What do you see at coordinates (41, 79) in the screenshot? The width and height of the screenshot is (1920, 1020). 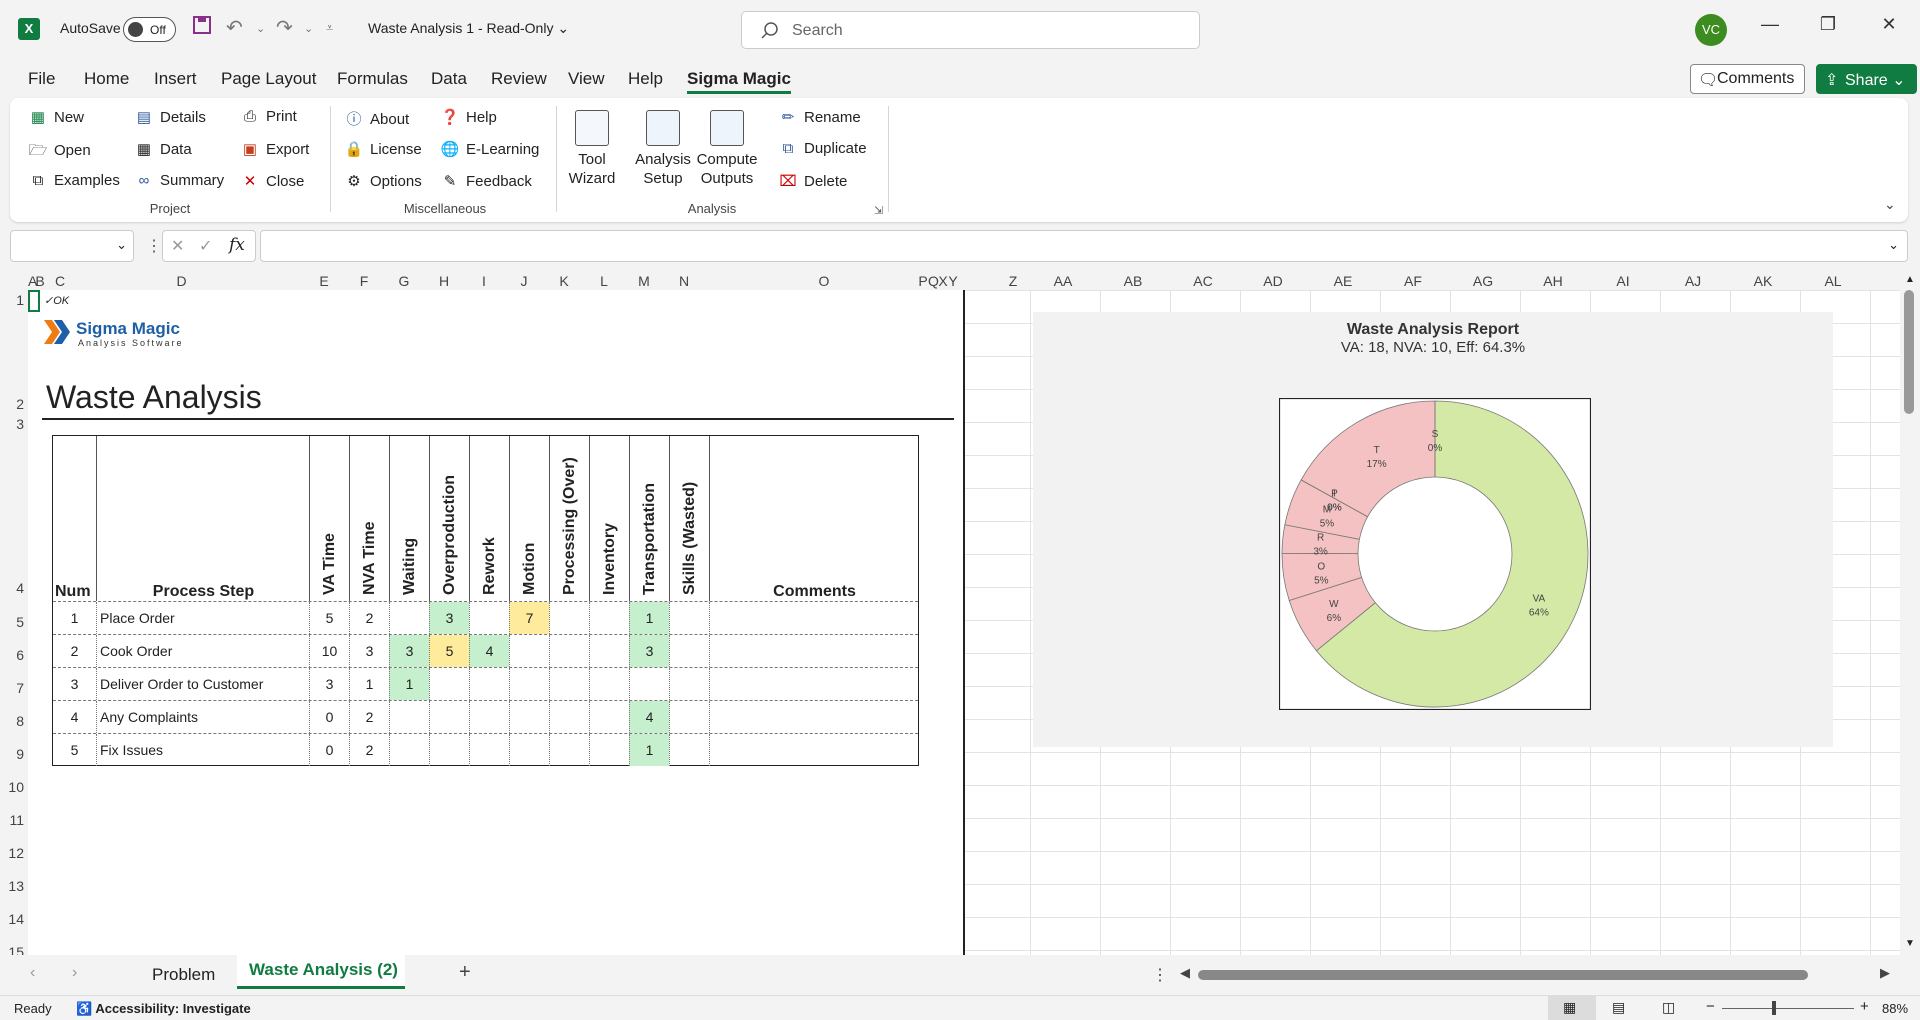 I see `menu-file: File` at bounding box center [41, 79].